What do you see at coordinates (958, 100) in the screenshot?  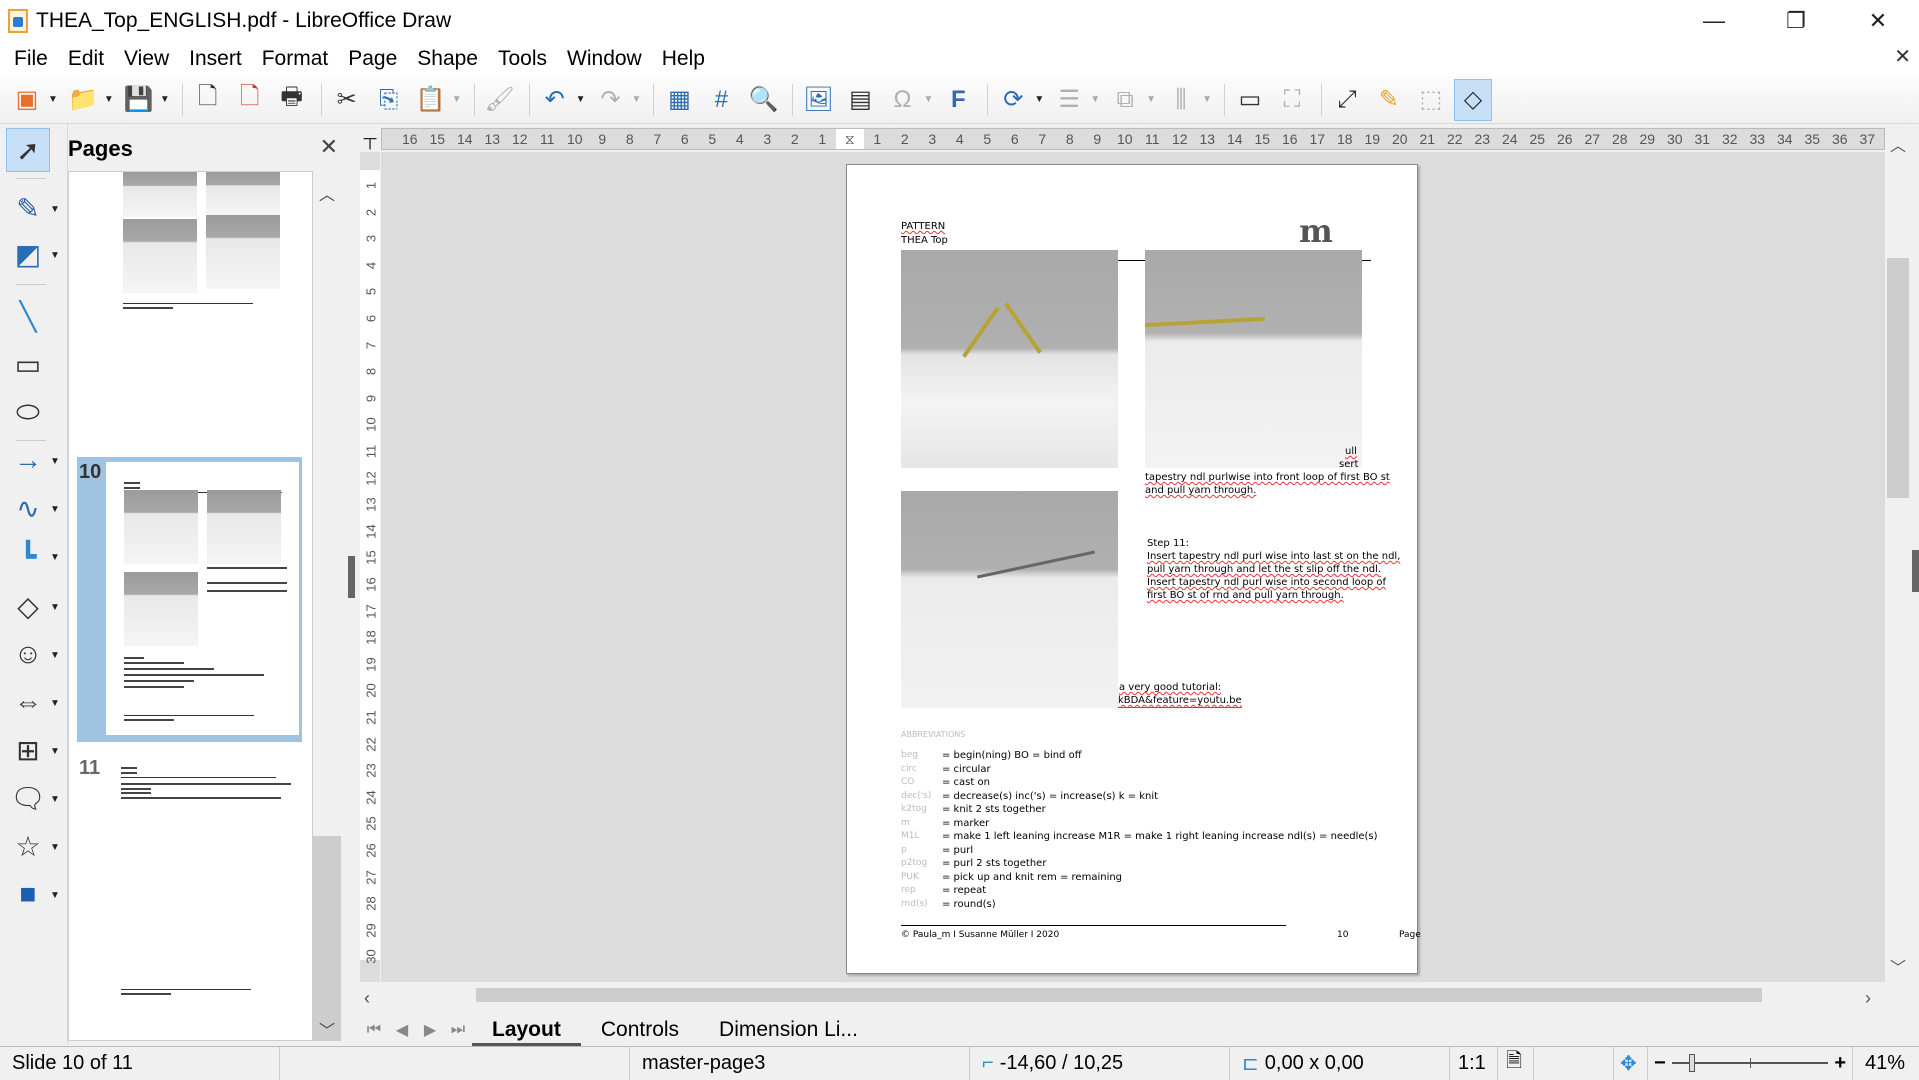 I see `fontwork-icon: F` at bounding box center [958, 100].